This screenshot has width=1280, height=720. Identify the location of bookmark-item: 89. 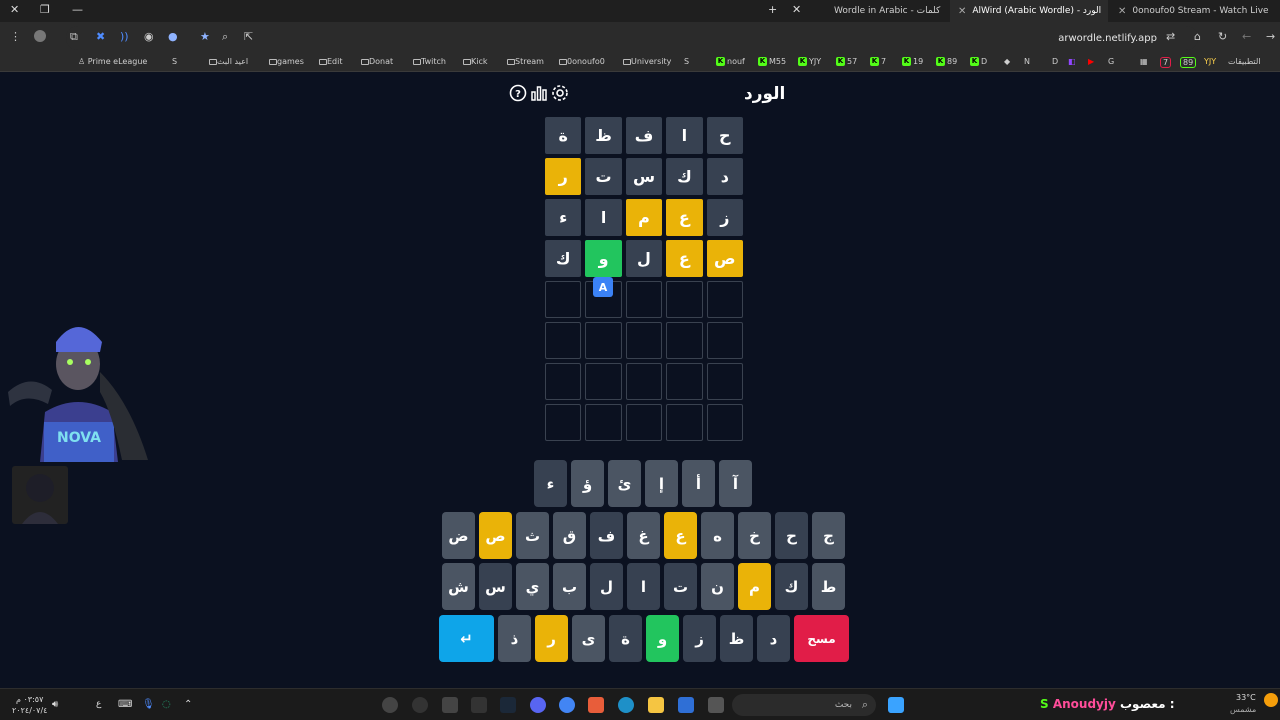
(1188, 62).